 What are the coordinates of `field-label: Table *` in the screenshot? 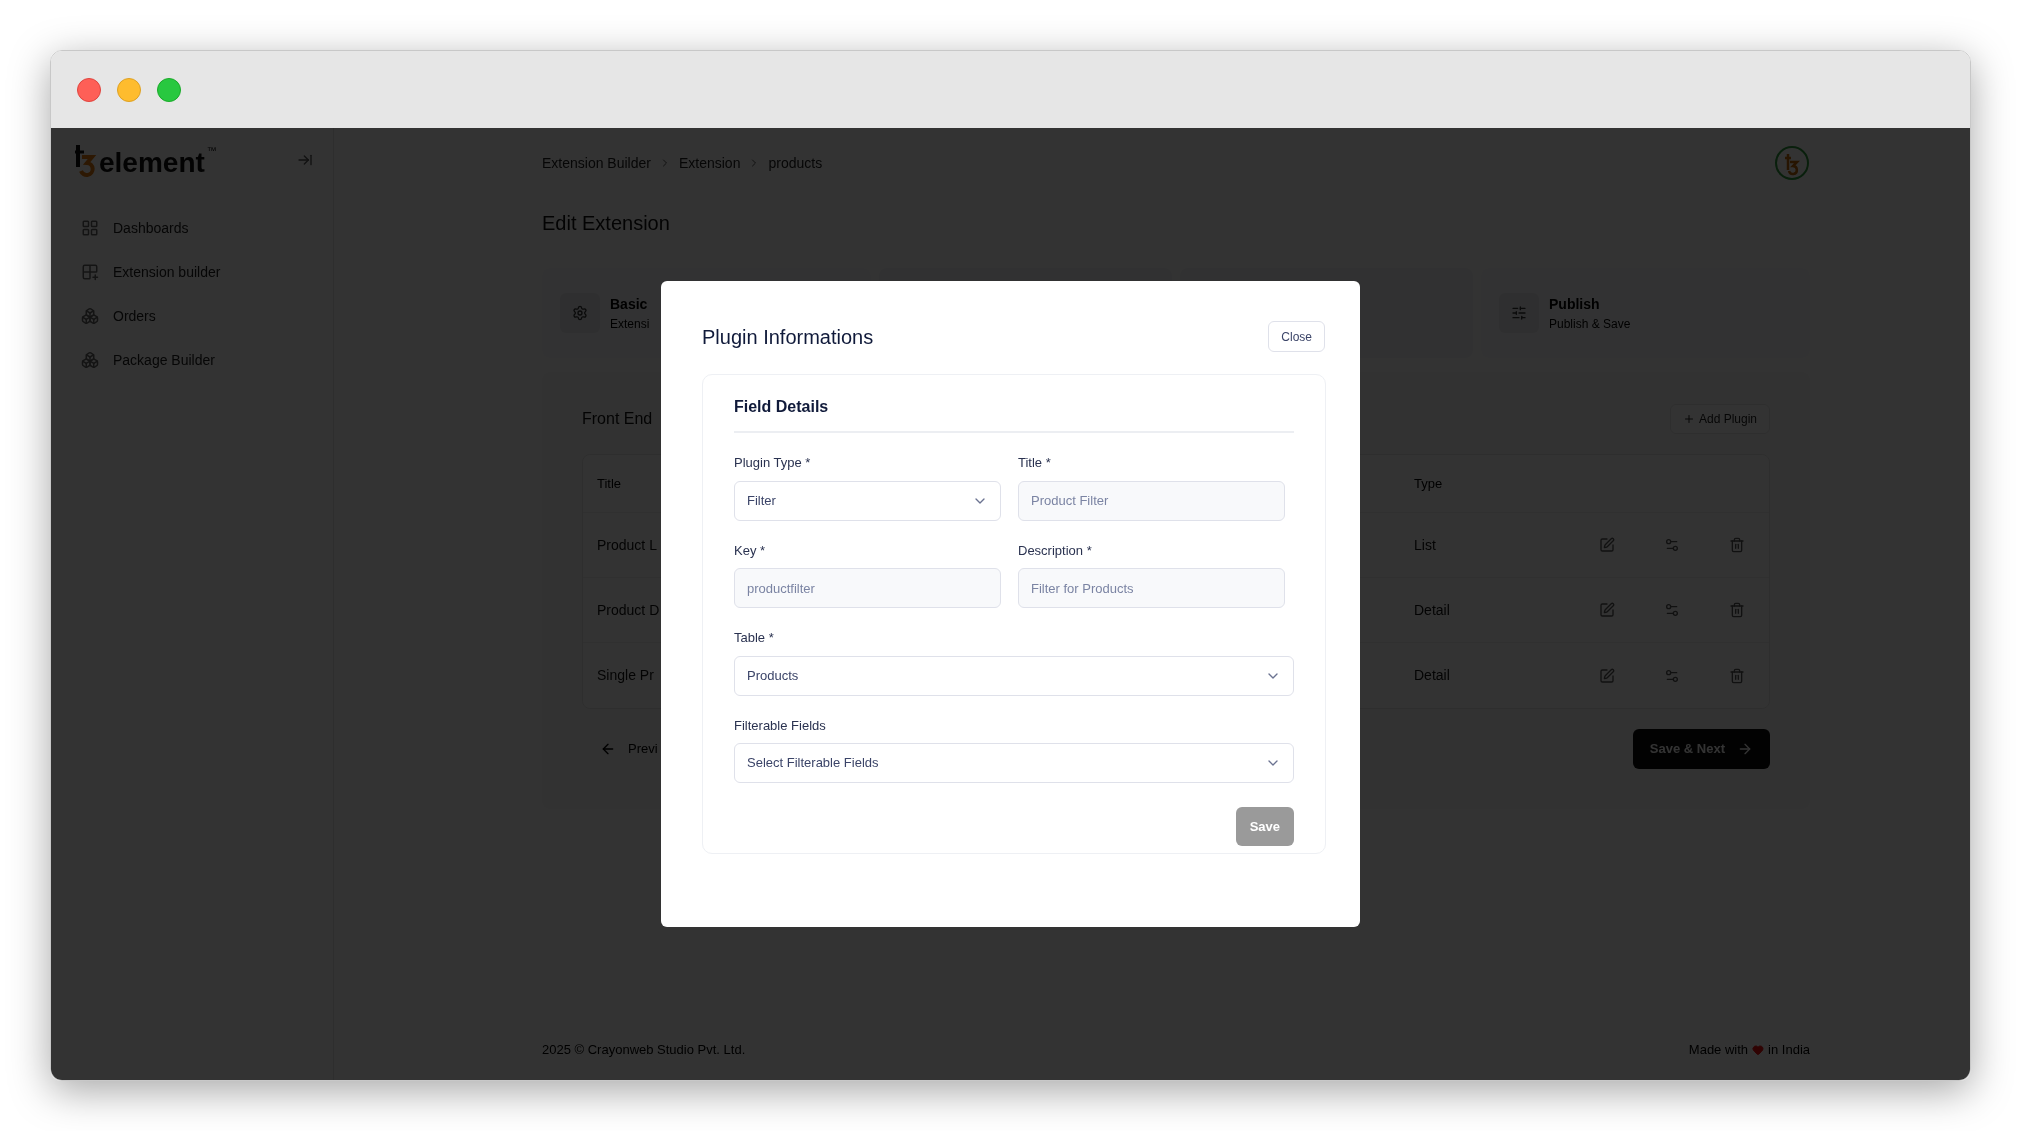 It's located at (754, 638).